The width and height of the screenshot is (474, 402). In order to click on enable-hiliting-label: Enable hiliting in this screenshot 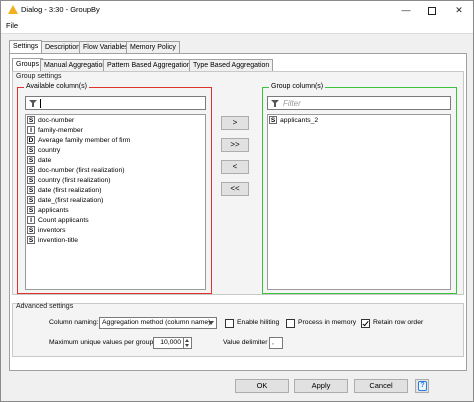, I will do `click(258, 322)`.